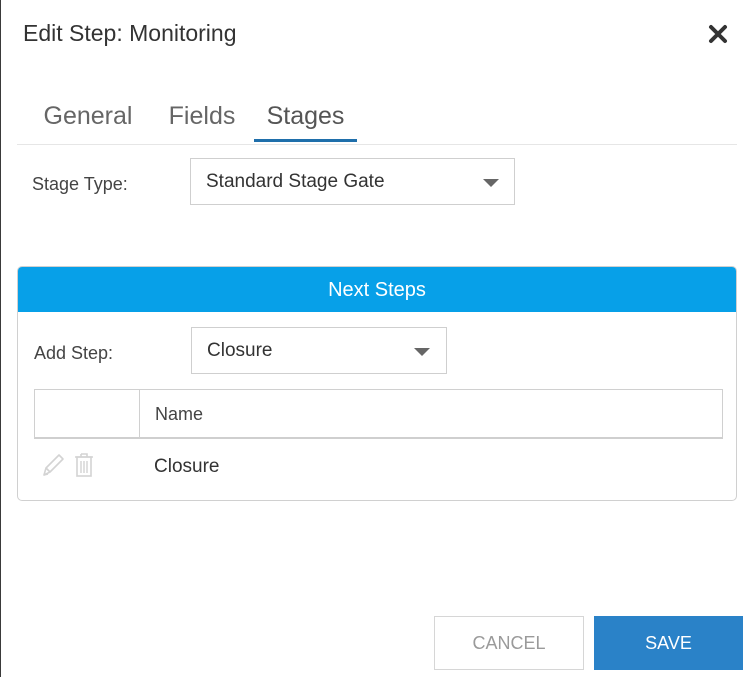  I want to click on tab-fields: Fields, so click(202, 121).